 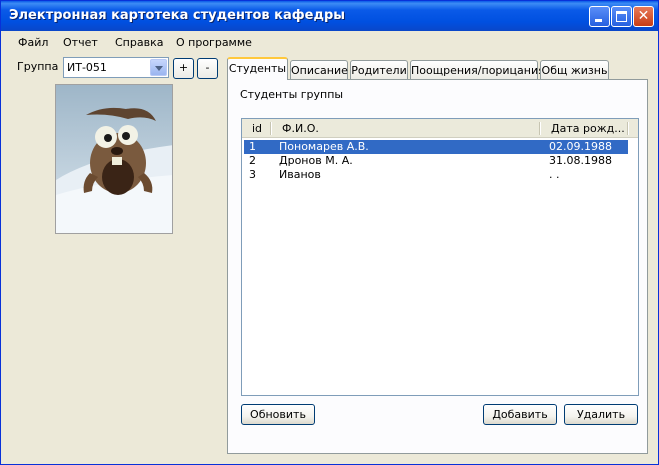 What do you see at coordinates (252, 160) in the screenshot?
I see `row-id: 2` at bounding box center [252, 160].